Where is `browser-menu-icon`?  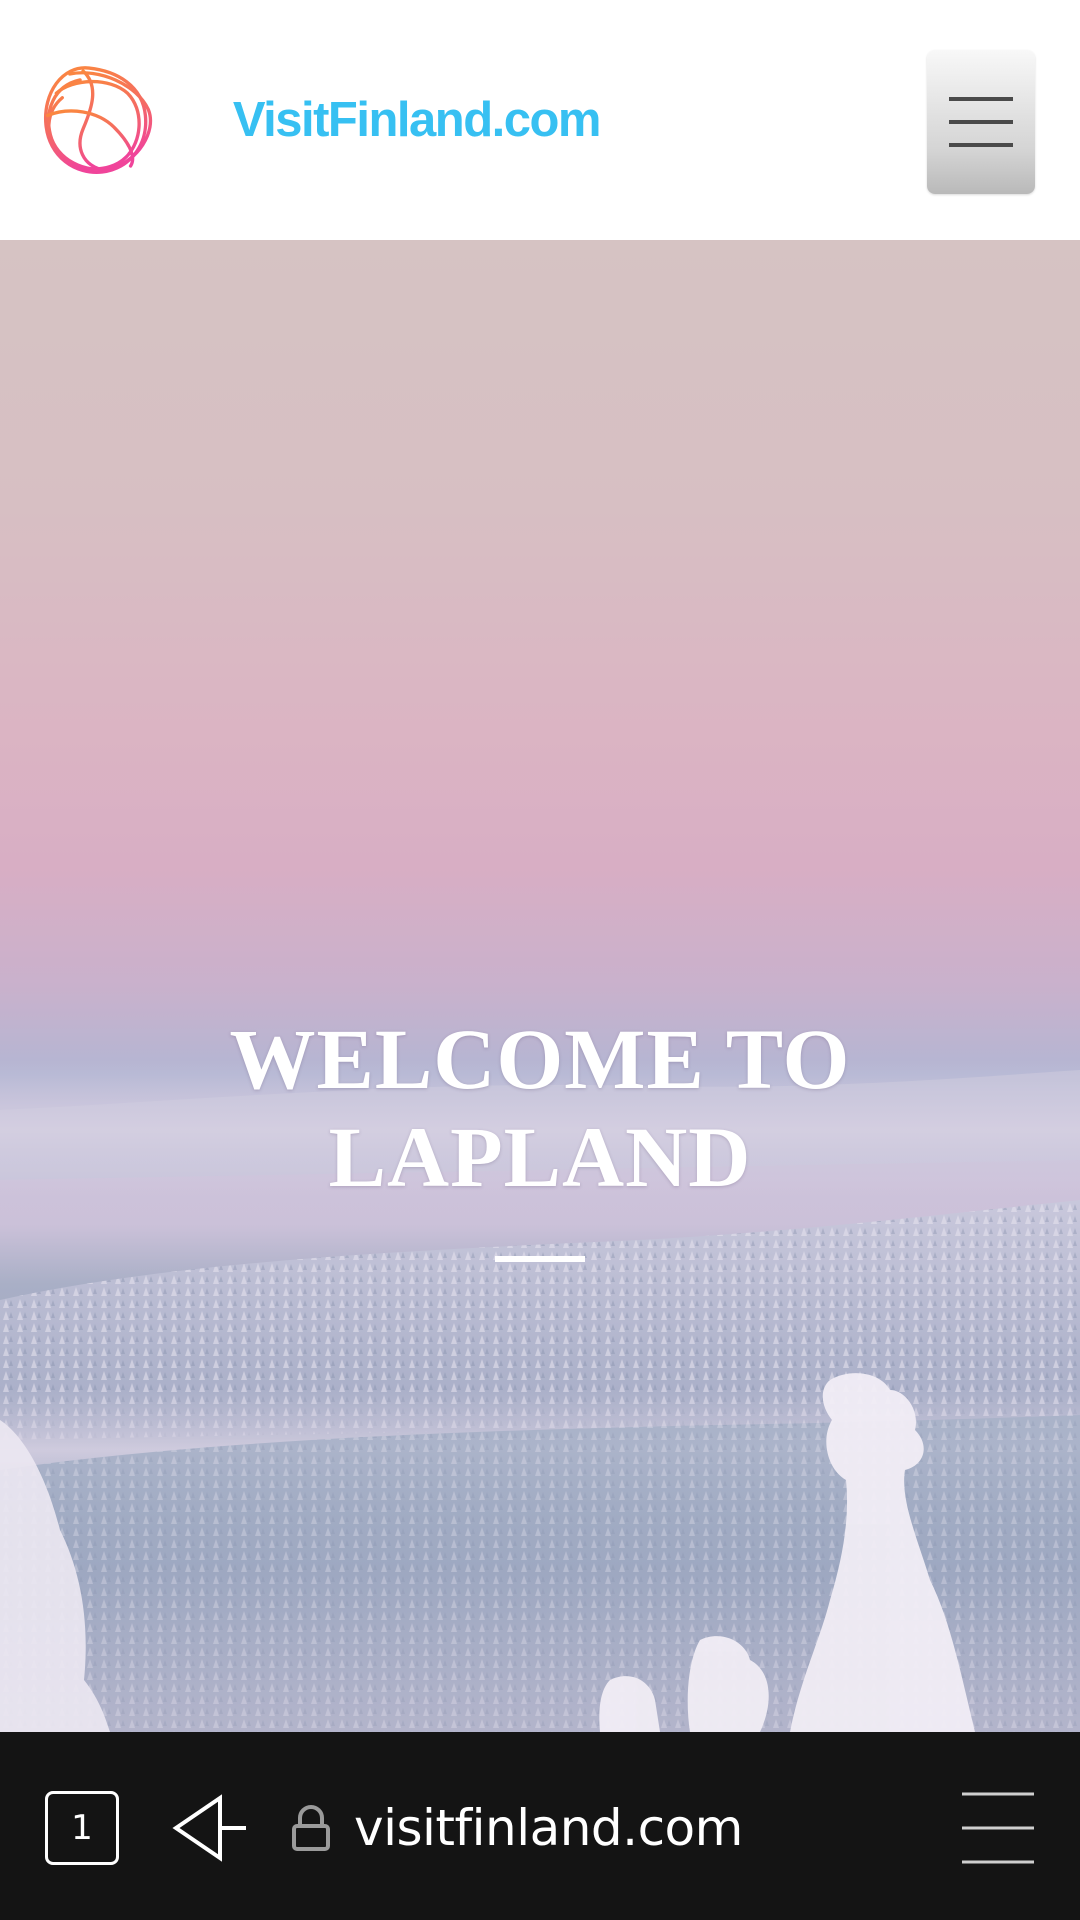 browser-menu-icon is located at coordinates (998, 1828).